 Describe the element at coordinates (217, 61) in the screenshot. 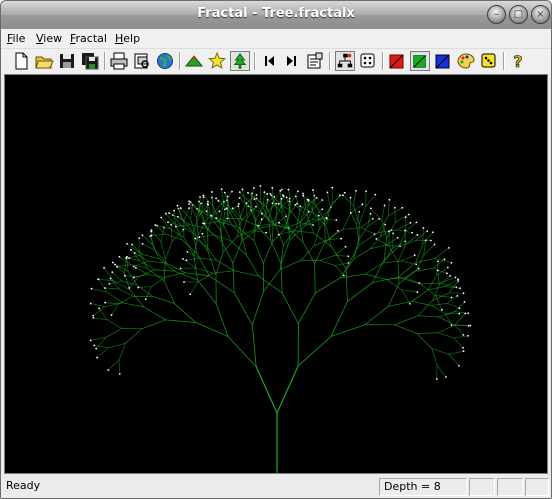

I see `star-icon` at that location.